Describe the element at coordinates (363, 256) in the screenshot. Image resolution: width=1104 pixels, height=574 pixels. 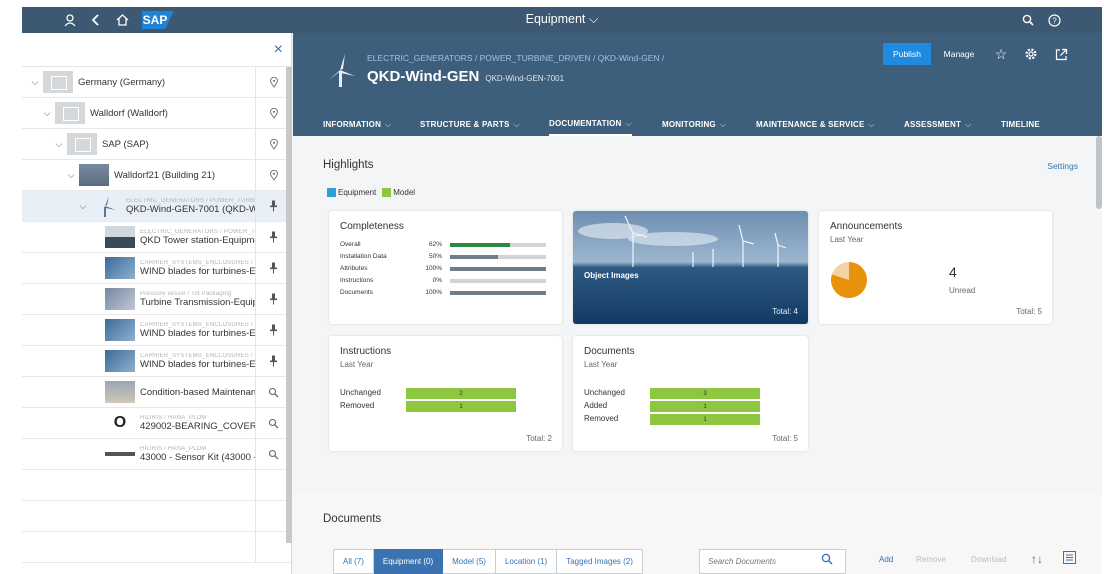
I see `completeness-label: Installation Data` at that location.